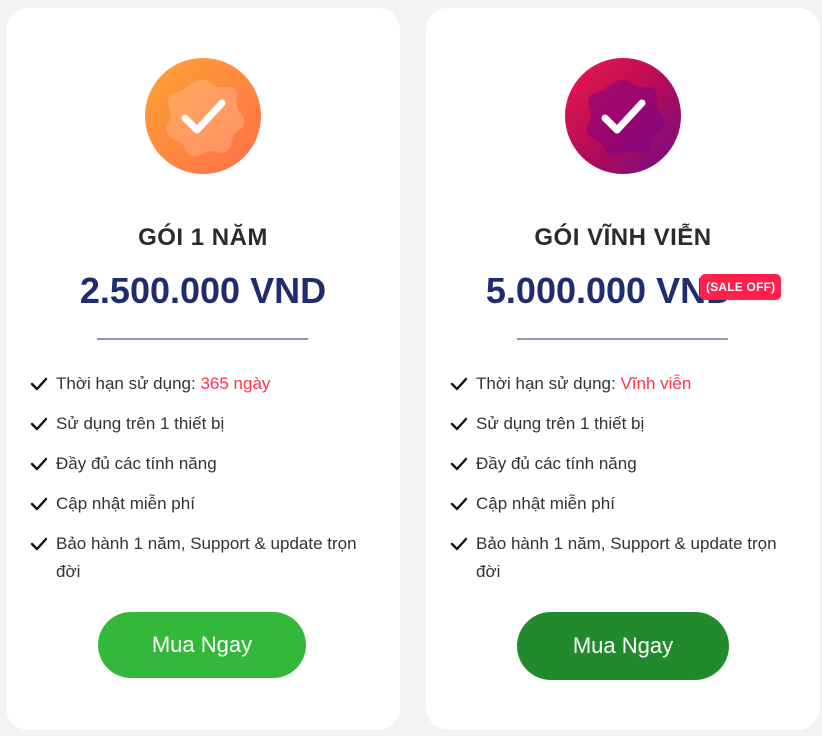 The width and height of the screenshot is (822, 736). What do you see at coordinates (235, 383) in the screenshot?
I see `feature-highlight: 365 ngày` at bounding box center [235, 383].